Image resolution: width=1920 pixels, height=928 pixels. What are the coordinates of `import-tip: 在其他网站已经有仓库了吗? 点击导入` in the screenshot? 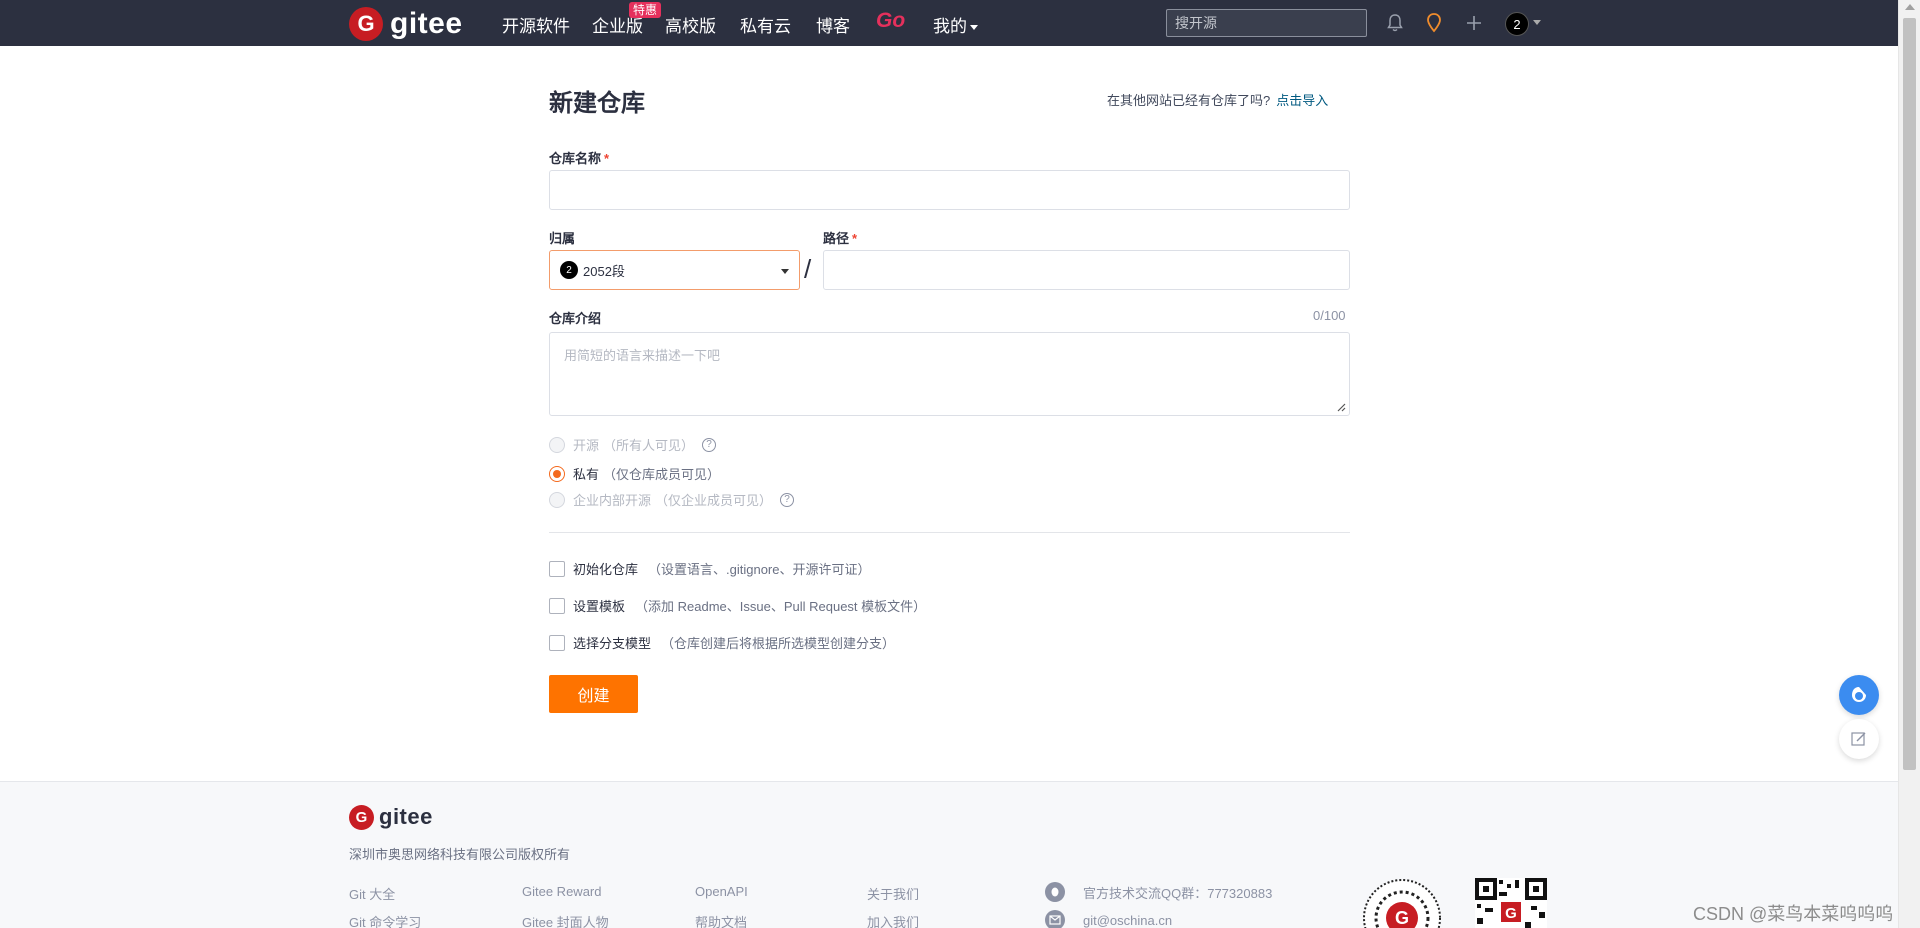 It's located at (1217, 99).